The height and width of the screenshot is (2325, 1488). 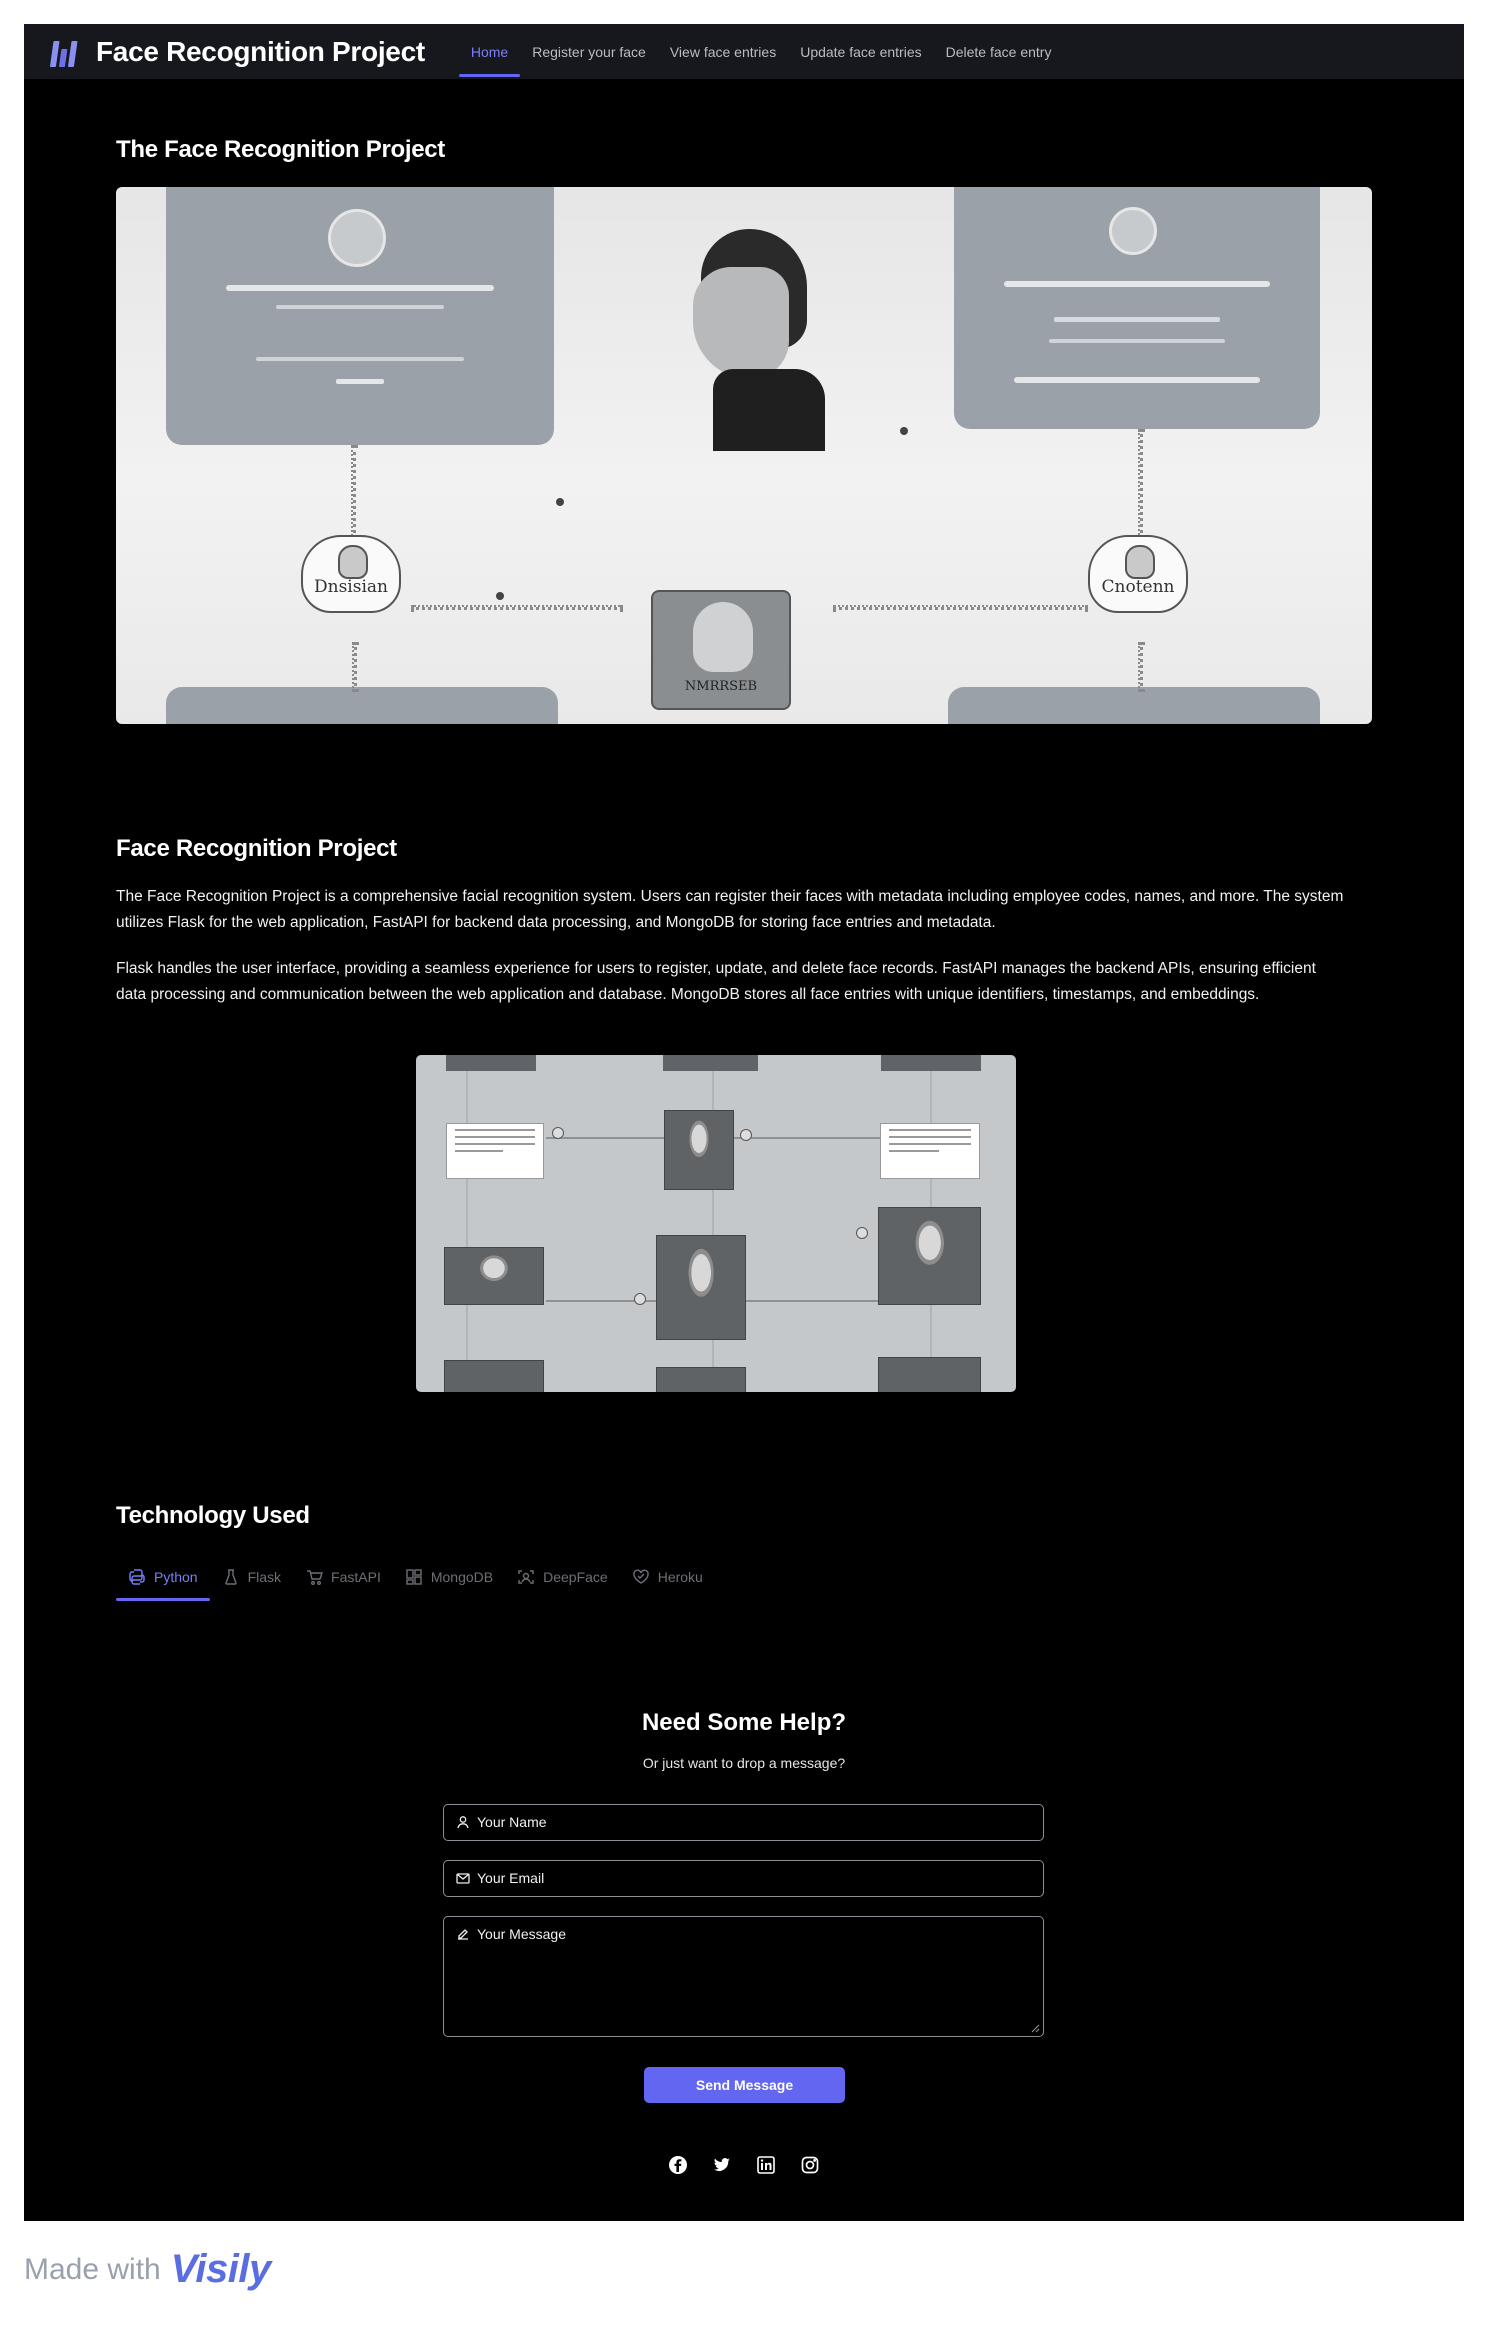 What do you see at coordinates (526, 1577) in the screenshot?
I see `deepface-icon` at bounding box center [526, 1577].